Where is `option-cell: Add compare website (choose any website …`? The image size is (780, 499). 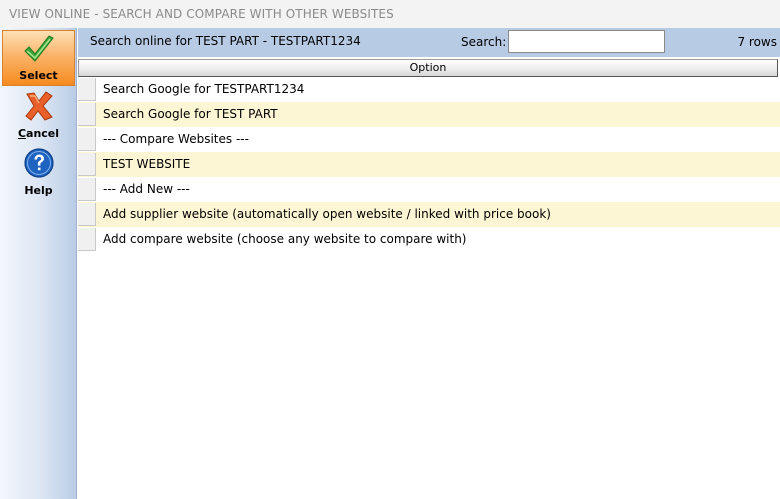
option-cell: Add compare website (choose any website … is located at coordinates (285, 239).